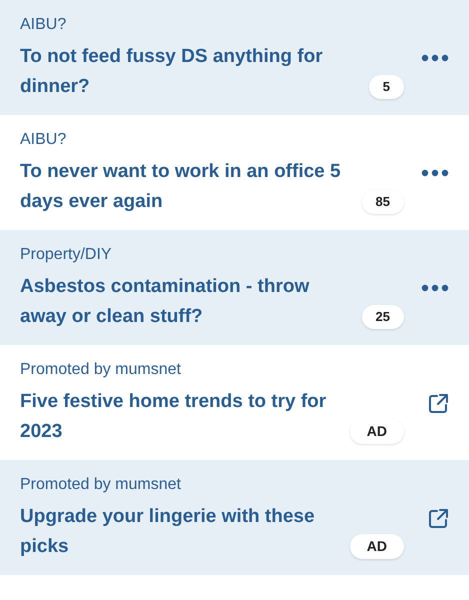  I want to click on reply-count: 85, so click(383, 202).